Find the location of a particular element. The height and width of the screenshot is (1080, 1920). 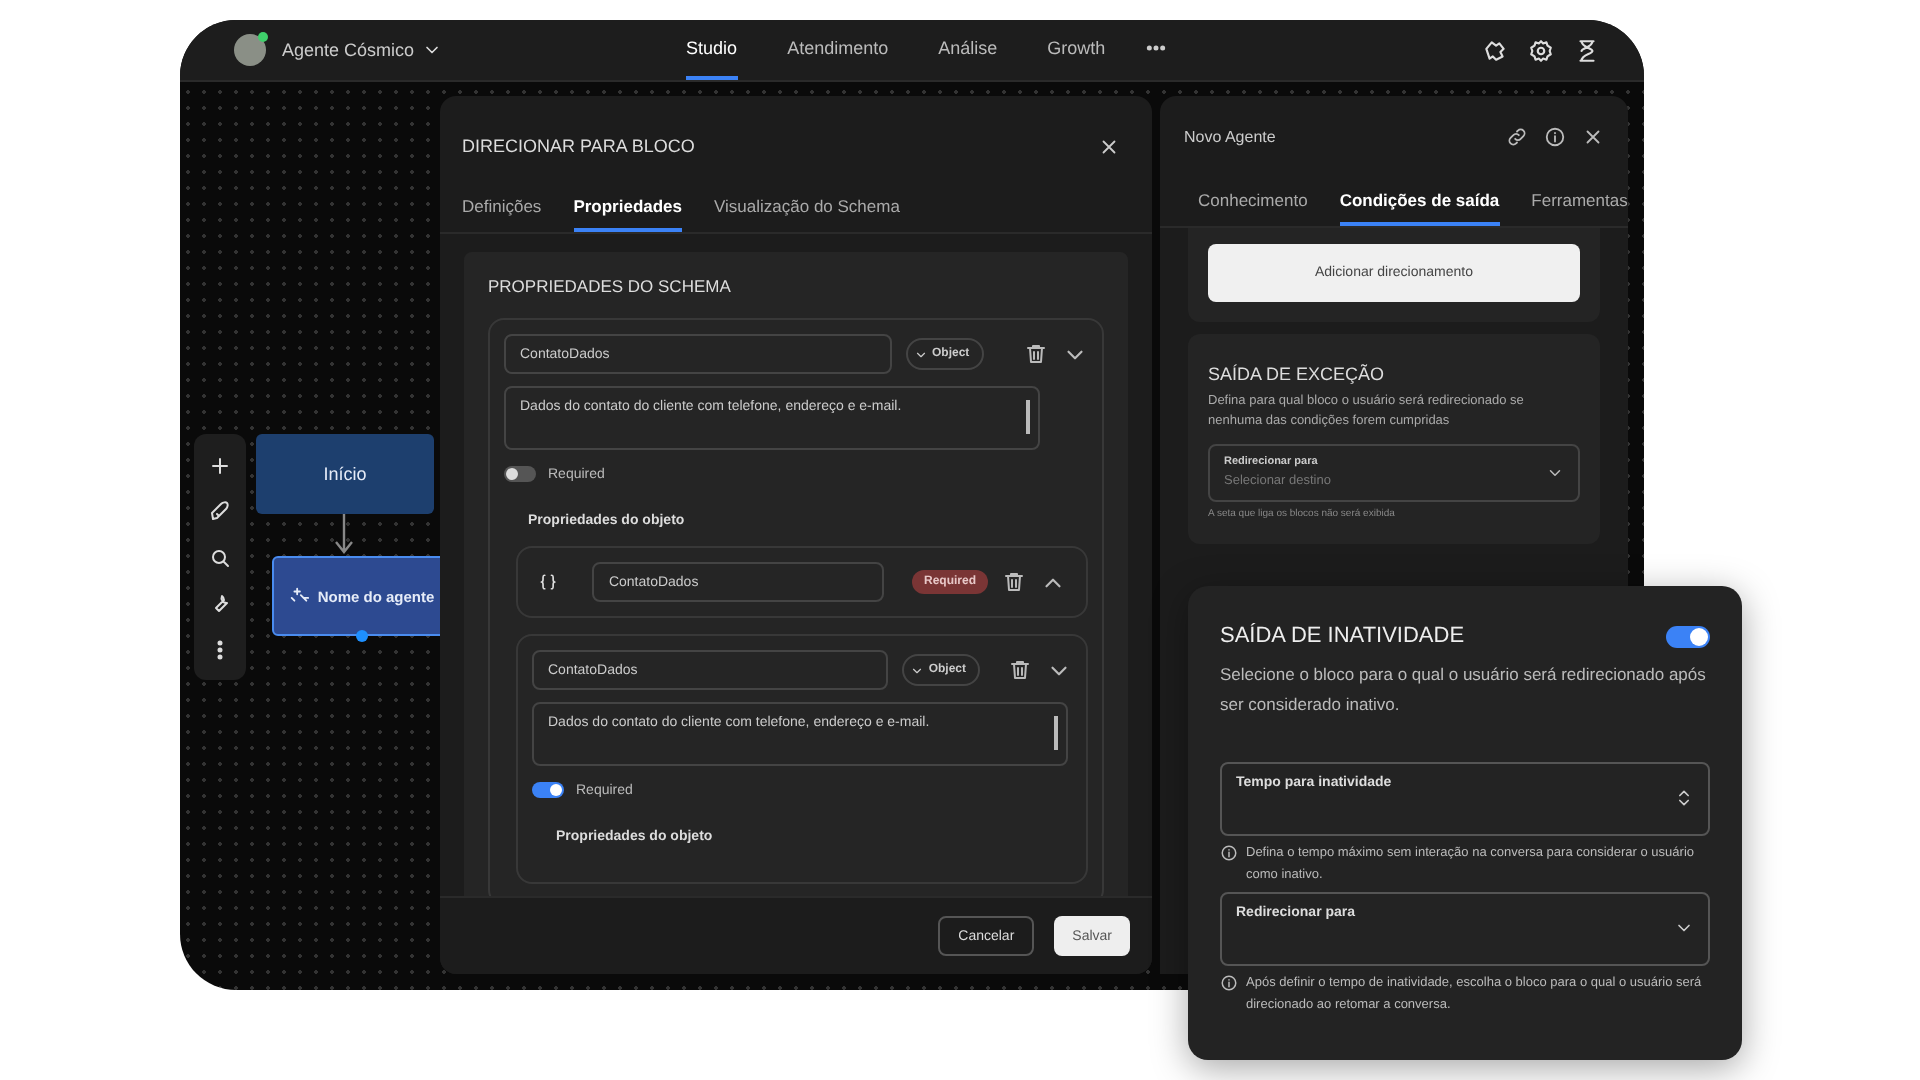

settings-icon is located at coordinates (1541, 50).